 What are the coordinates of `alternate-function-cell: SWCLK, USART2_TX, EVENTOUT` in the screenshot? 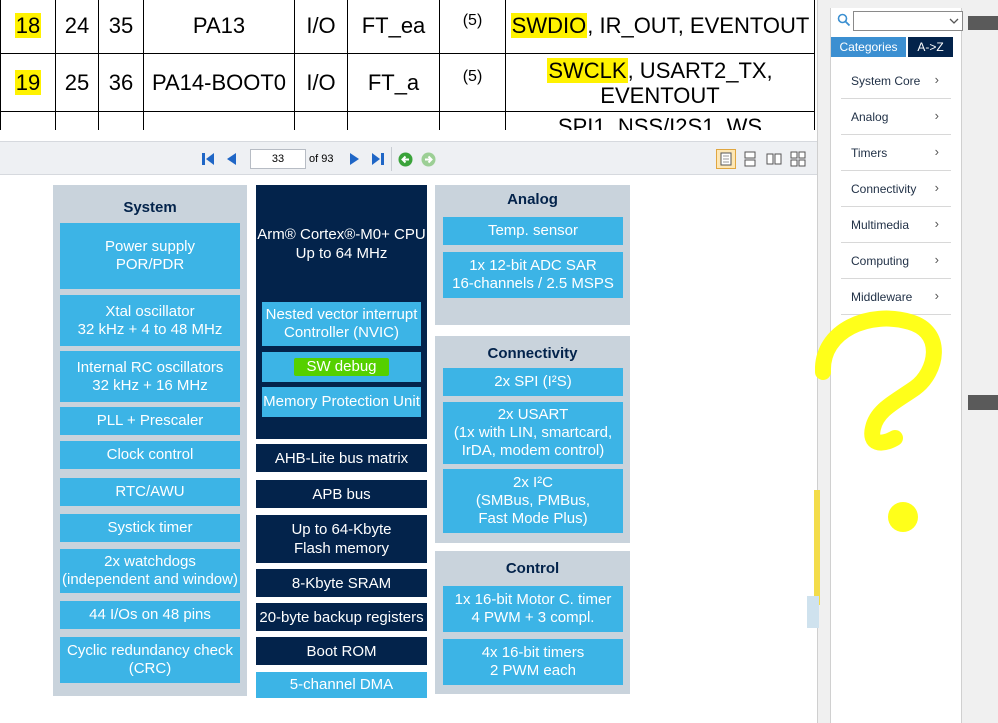 It's located at (660, 82).